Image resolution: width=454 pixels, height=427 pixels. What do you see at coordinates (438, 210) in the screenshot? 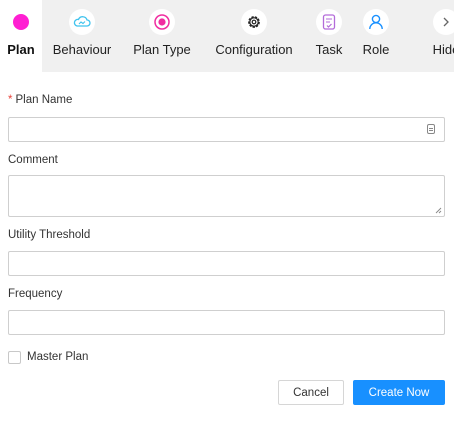
I see `resize-grip-icon` at bounding box center [438, 210].